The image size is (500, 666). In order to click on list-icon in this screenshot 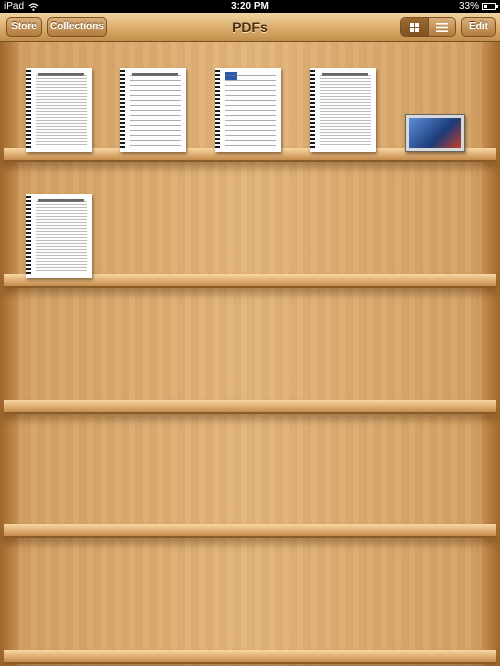, I will do `click(441, 27)`.